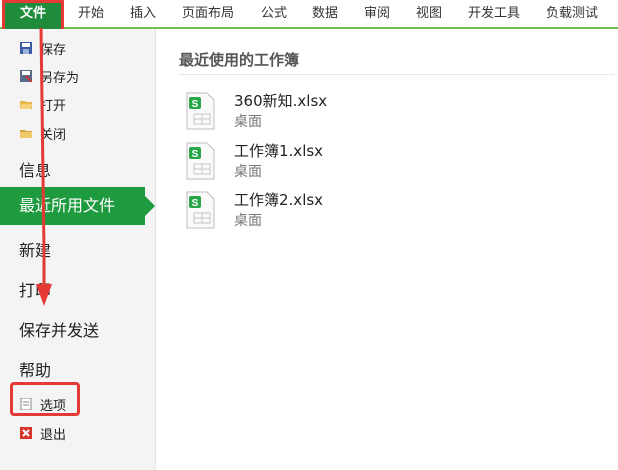 The width and height of the screenshot is (618, 470). I want to click on save-as-label: 另存为, so click(60, 78).